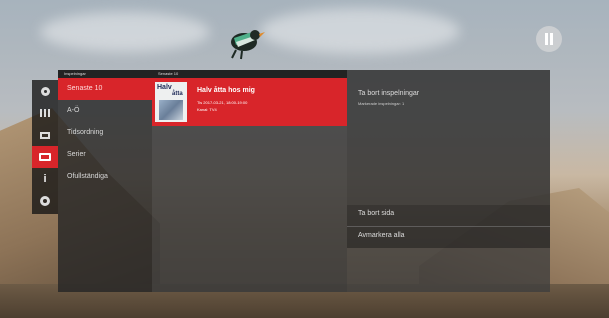  I want to click on menu-item-ofullstandiga: Ofullständiga, so click(105, 177).